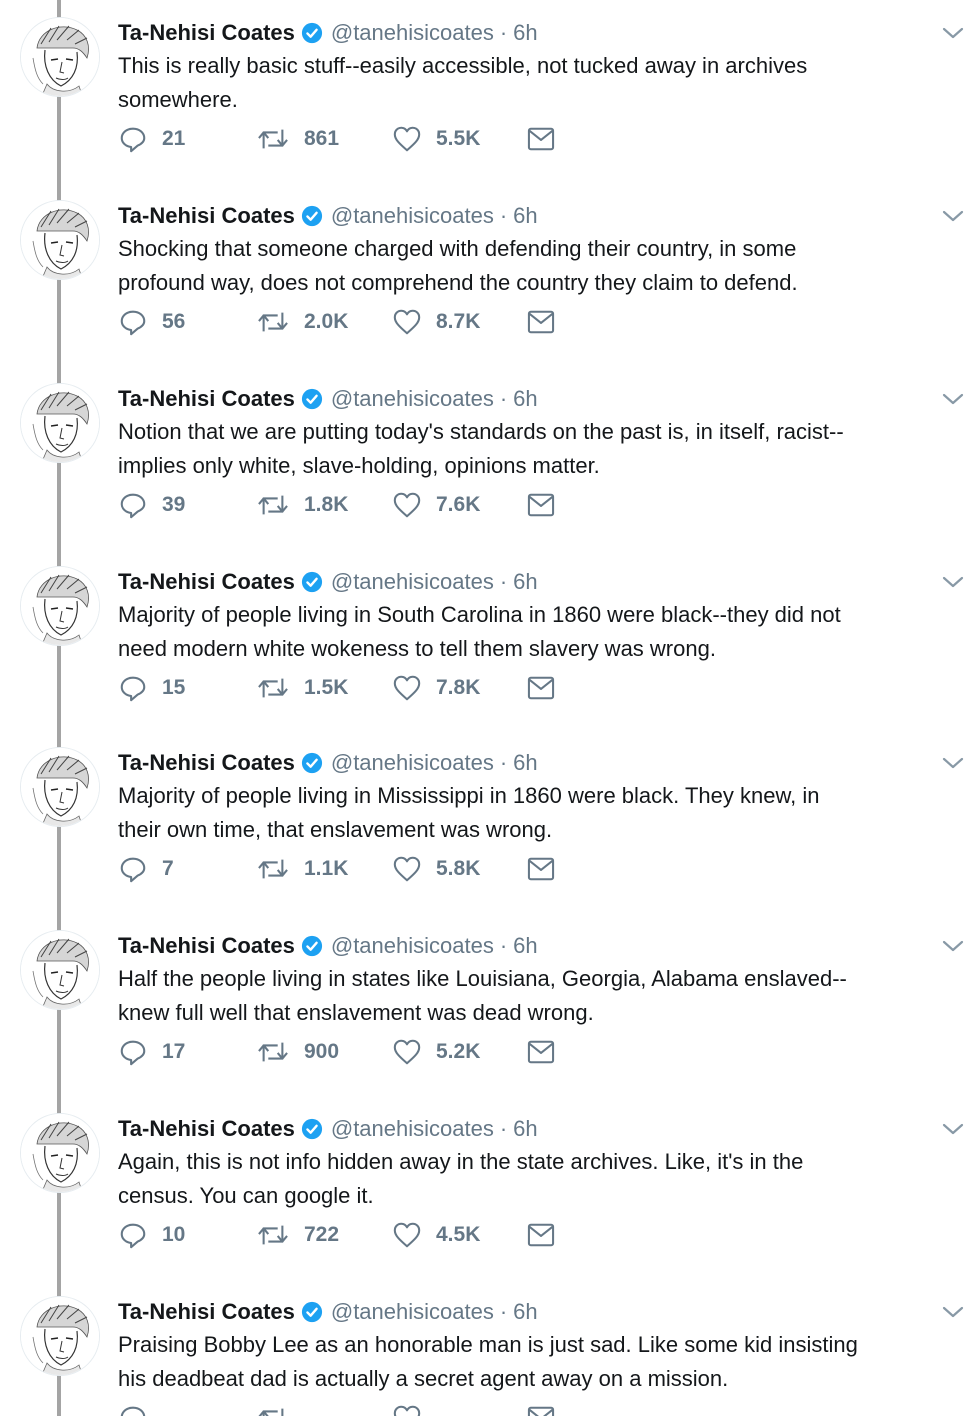 This screenshot has width=980, height=1416. I want to click on like-button: 7.8K, so click(436, 688).